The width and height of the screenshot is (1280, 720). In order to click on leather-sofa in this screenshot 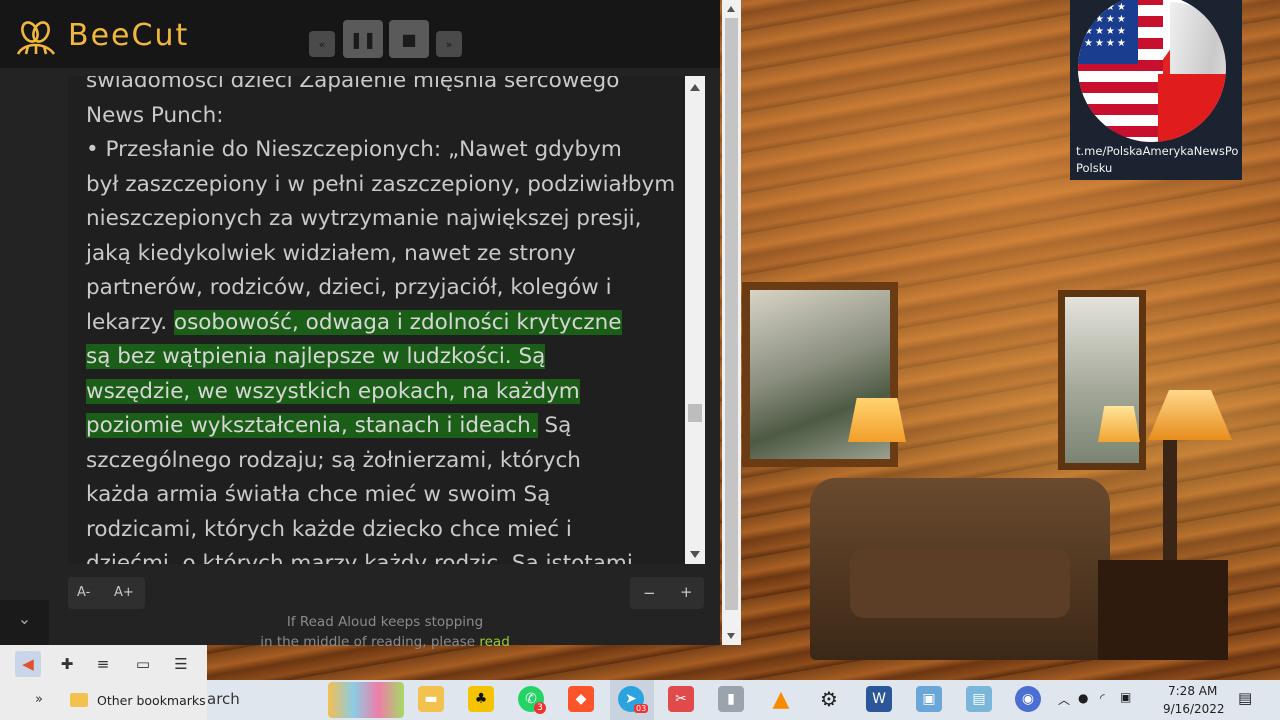, I will do `click(960, 569)`.